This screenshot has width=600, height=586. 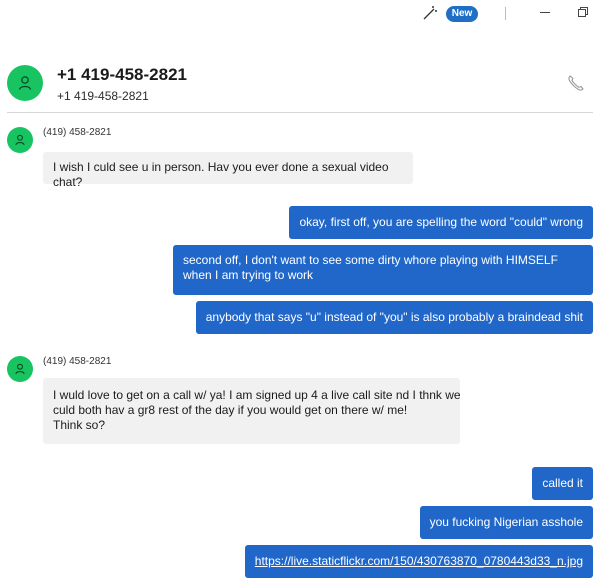 I want to click on minimize-icon, so click(x=545, y=12).